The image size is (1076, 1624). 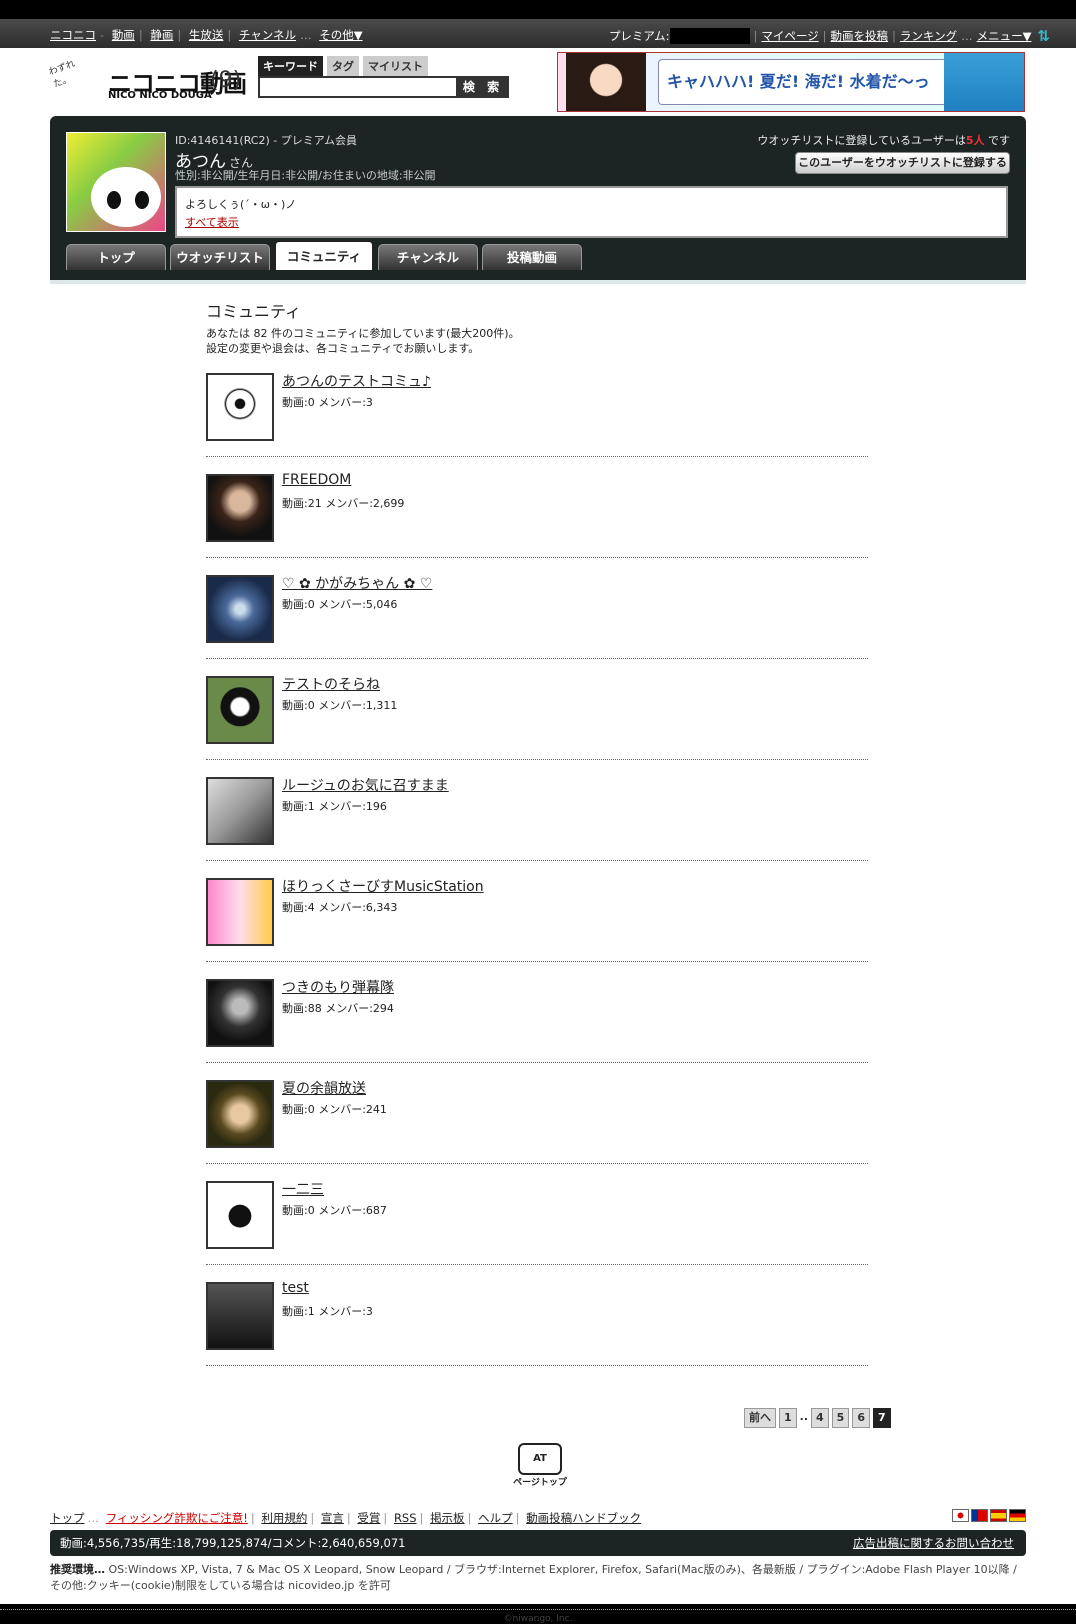 I want to click on nav-live: 生放送, so click(x=206, y=35).